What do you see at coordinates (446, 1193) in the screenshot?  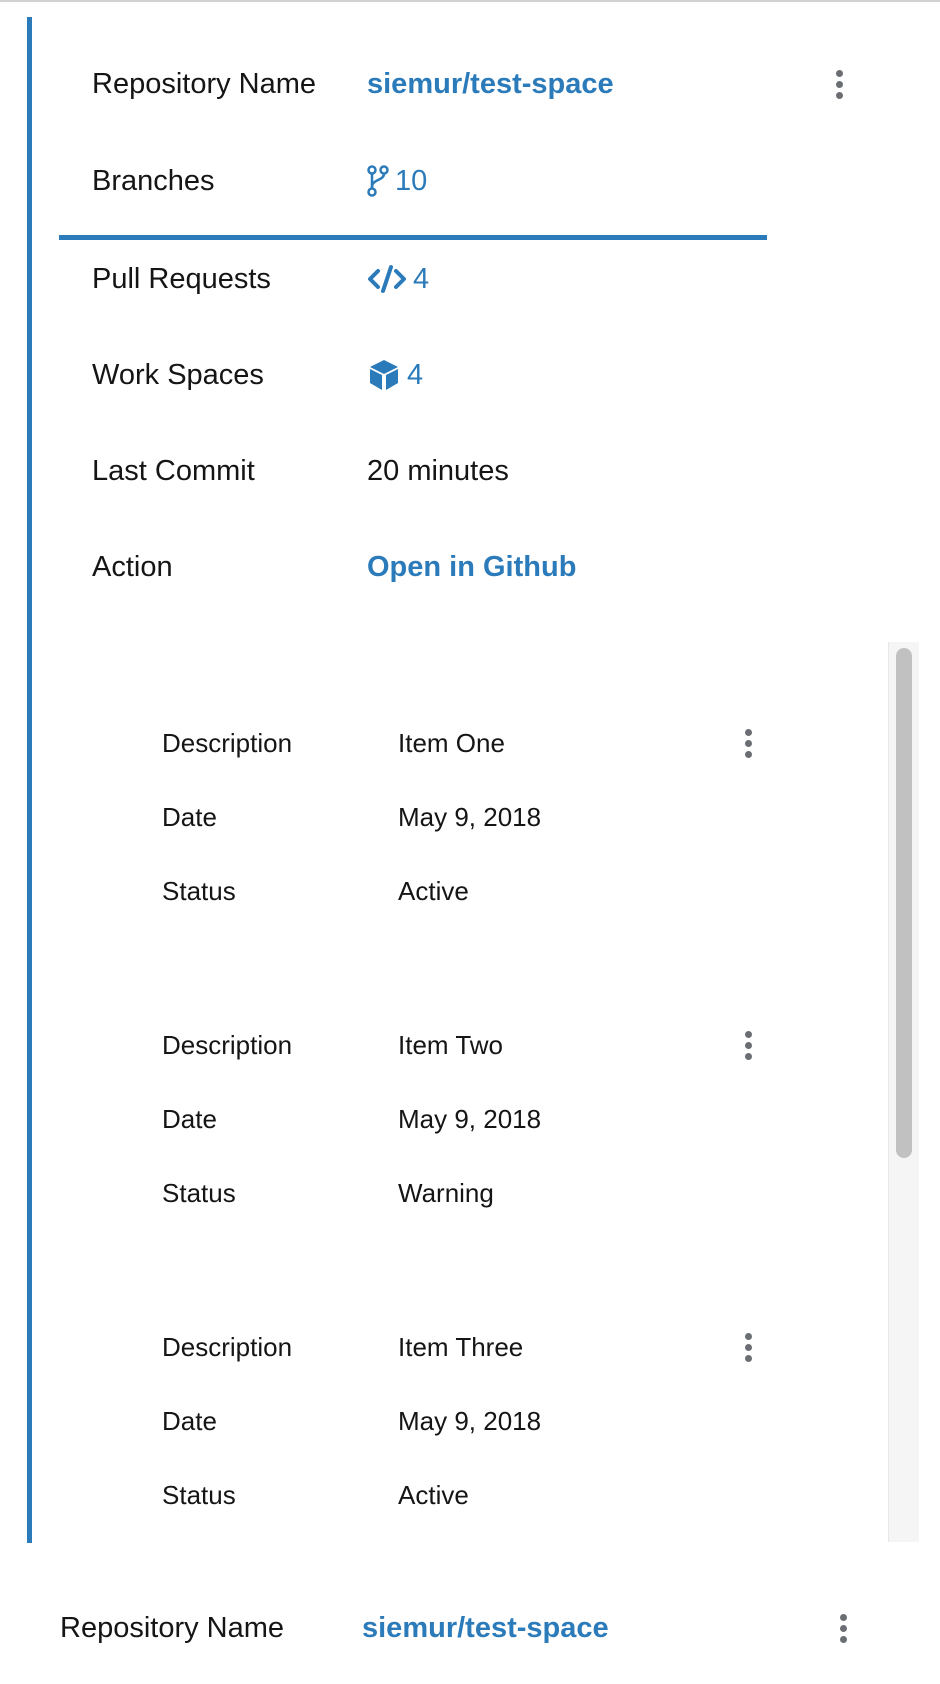 I see `status-value: Warning` at bounding box center [446, 1193].